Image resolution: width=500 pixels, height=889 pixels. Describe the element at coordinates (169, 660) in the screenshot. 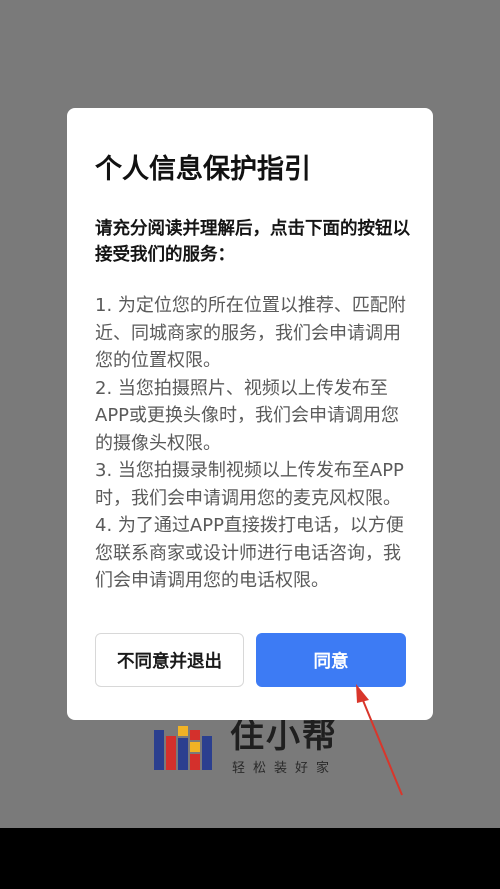

I see `decline-exit-button: 不同意并退出` at that location.